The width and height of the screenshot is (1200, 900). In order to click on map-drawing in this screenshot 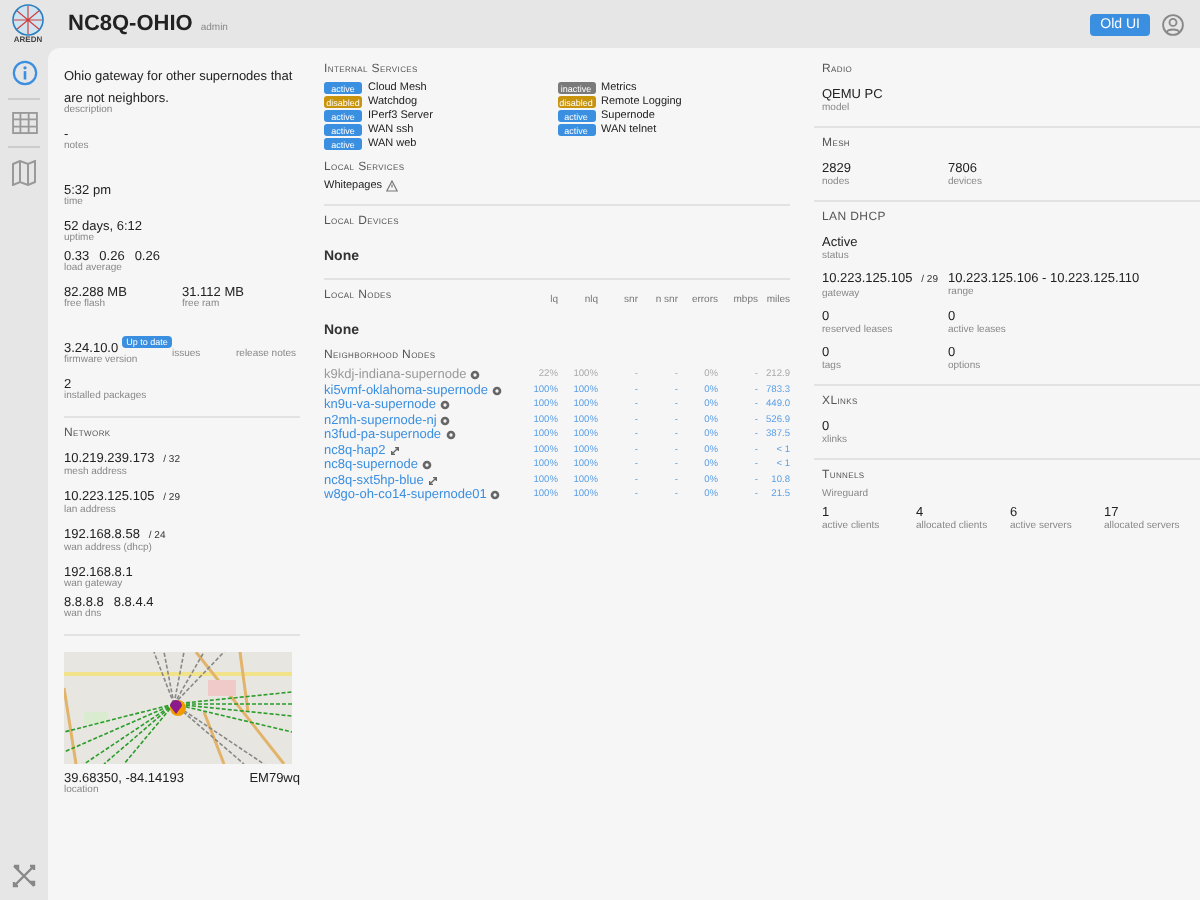, I will do `click(178, 707)`.